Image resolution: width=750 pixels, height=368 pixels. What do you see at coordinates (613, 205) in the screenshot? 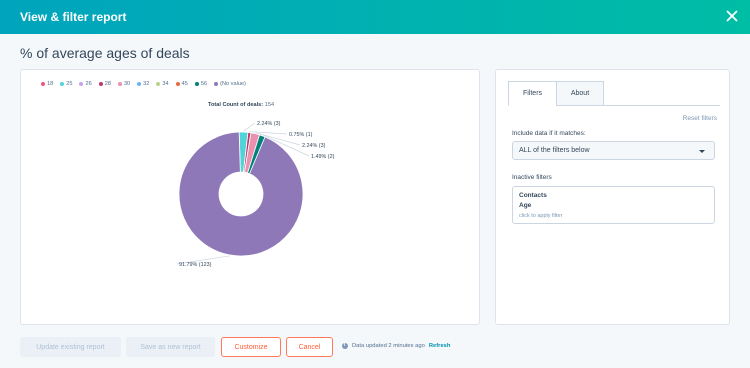
I see `inactive-filter-age: Contacts Age click to apply filter` at bounding box center [613, 205].